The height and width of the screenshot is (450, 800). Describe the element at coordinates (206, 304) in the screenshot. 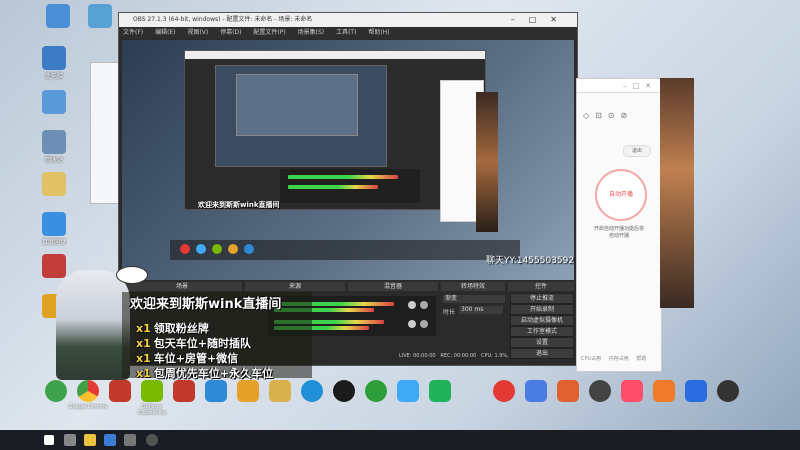

I see `banner-title: 欢迎来到斯斯wink直播间` at that location.